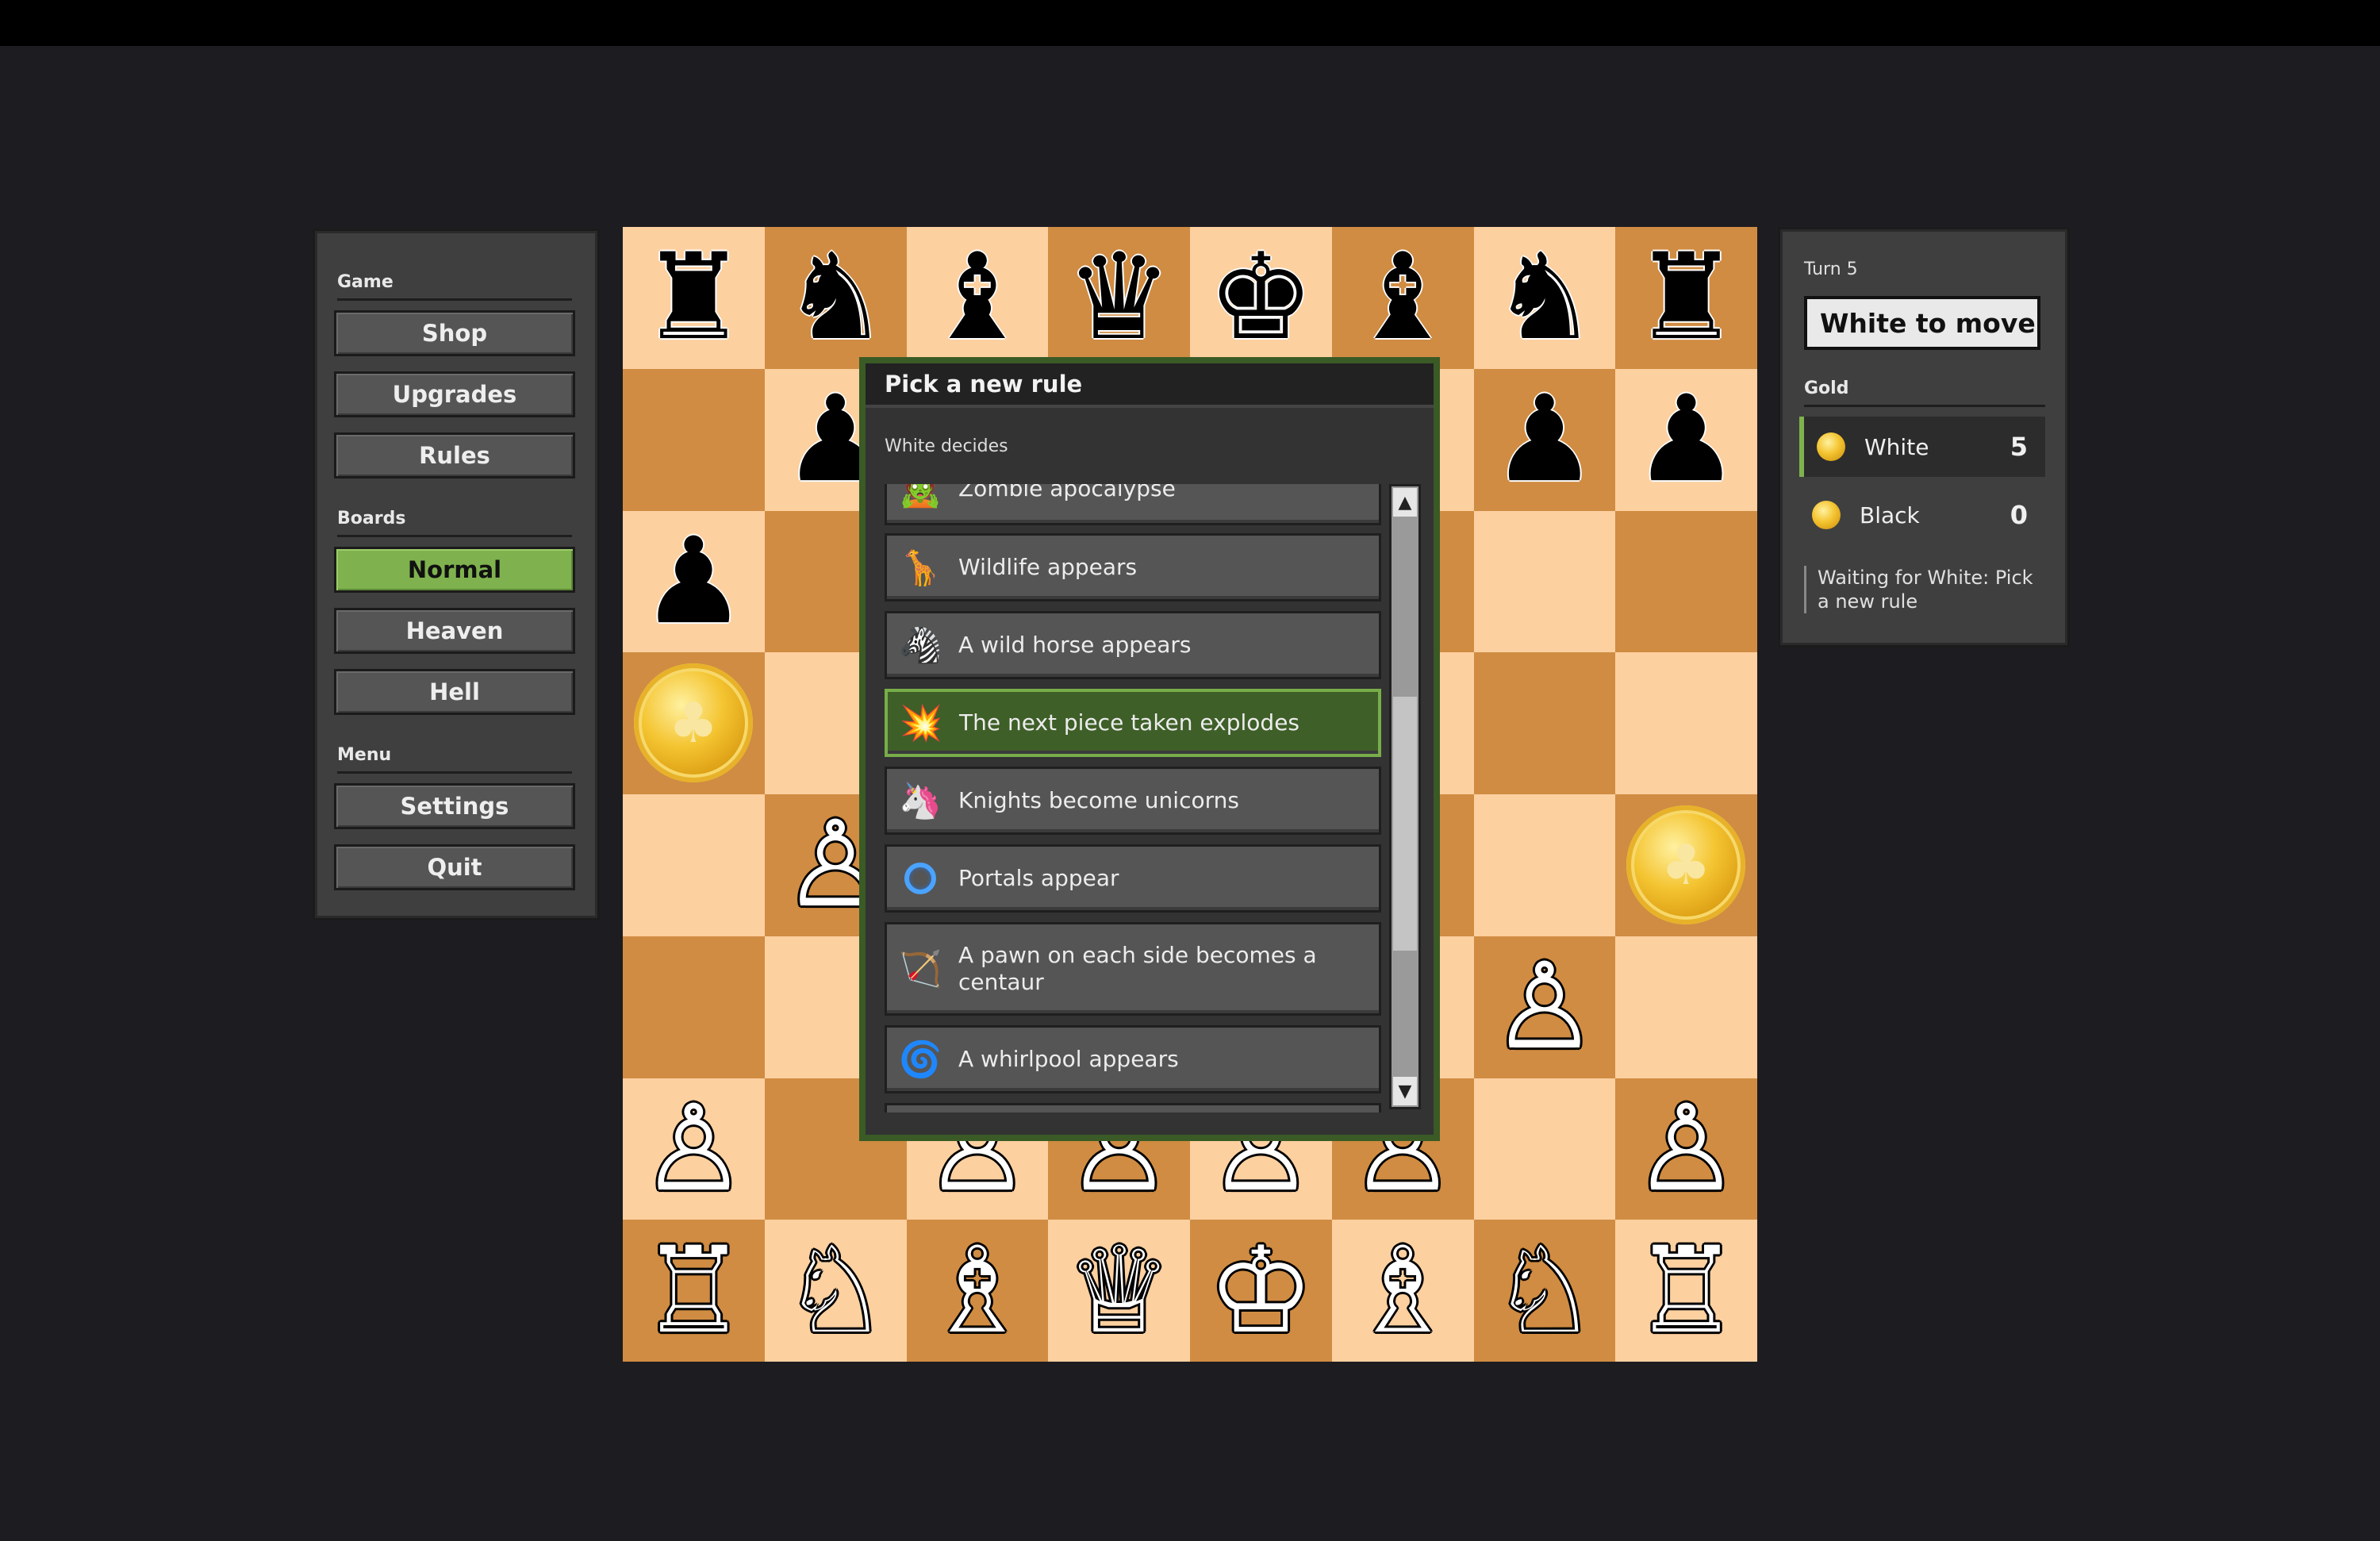 This screenshot has height=1541, width=2380. What do you see at coordinates (454, 806) in the screenshot?
I see `settings-button: Settings` at bounding box center [454, 806].